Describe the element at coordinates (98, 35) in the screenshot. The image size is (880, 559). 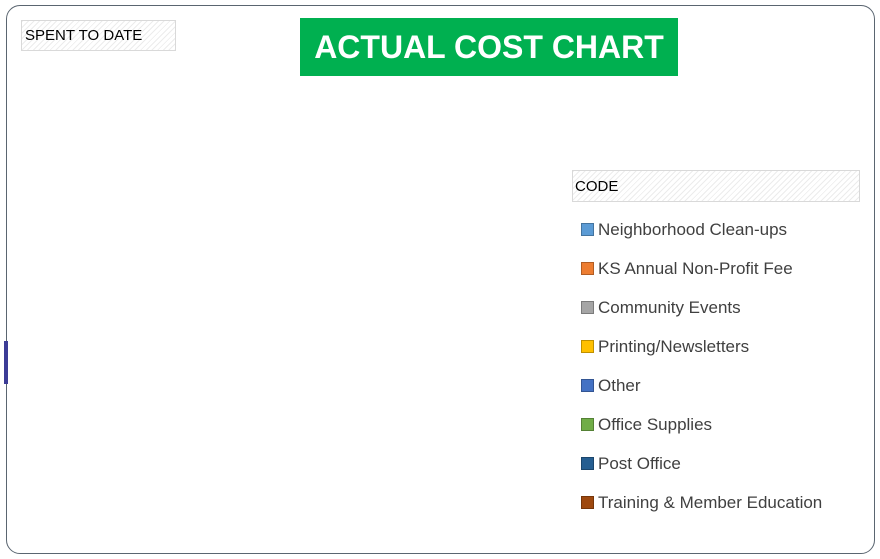
I see `value-field-button: SPENT TO DATE` at that location.